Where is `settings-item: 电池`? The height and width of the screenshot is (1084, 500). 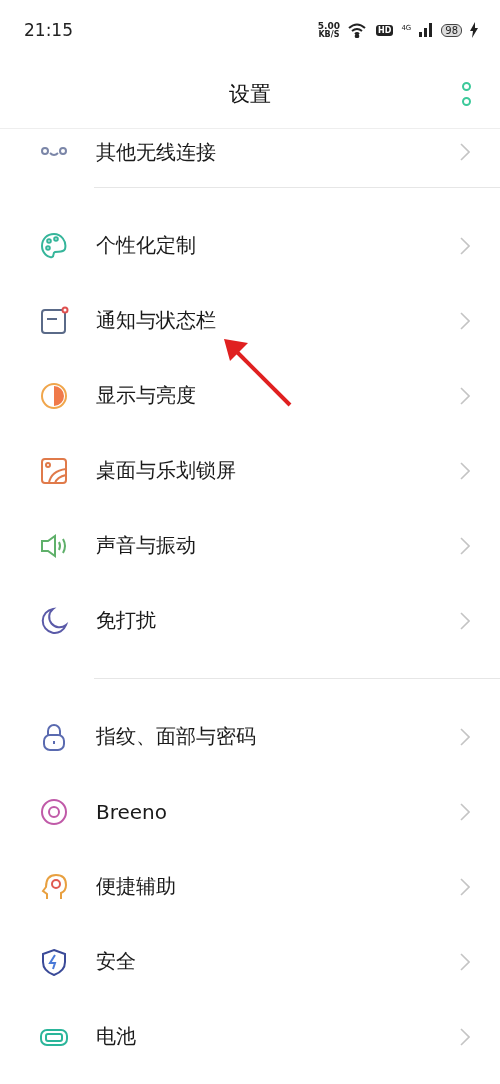 settings-item: 电池 is located at coordinates (250, 1036).